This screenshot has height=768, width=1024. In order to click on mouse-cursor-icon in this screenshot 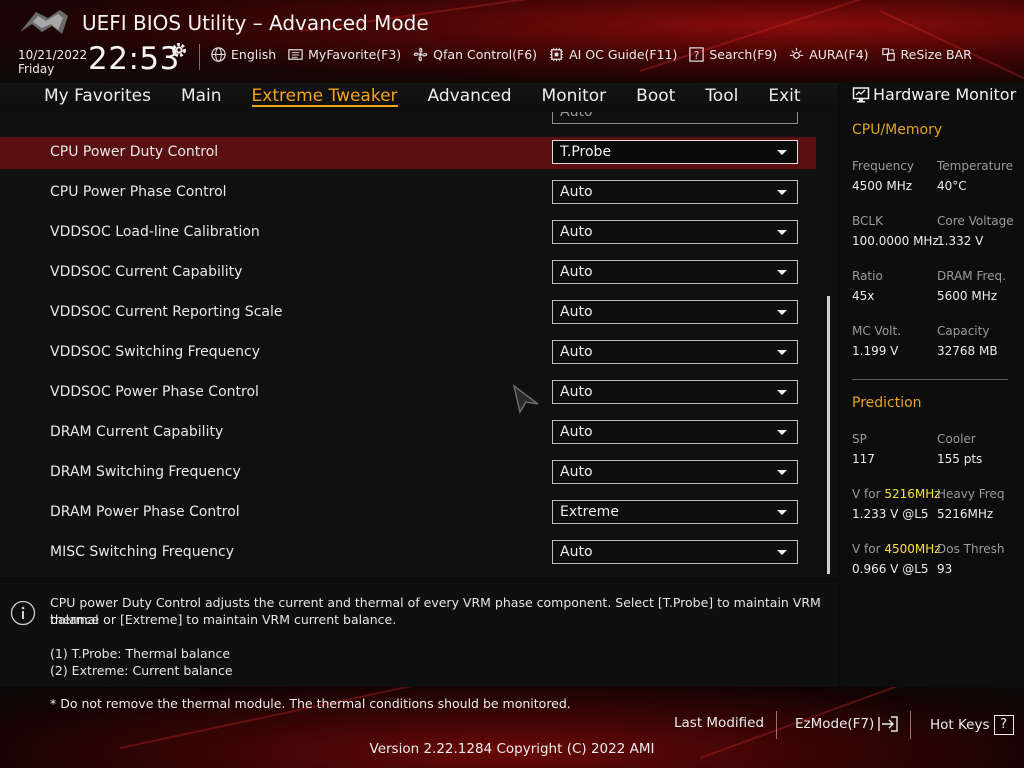, I will do `click(525, 399)`.